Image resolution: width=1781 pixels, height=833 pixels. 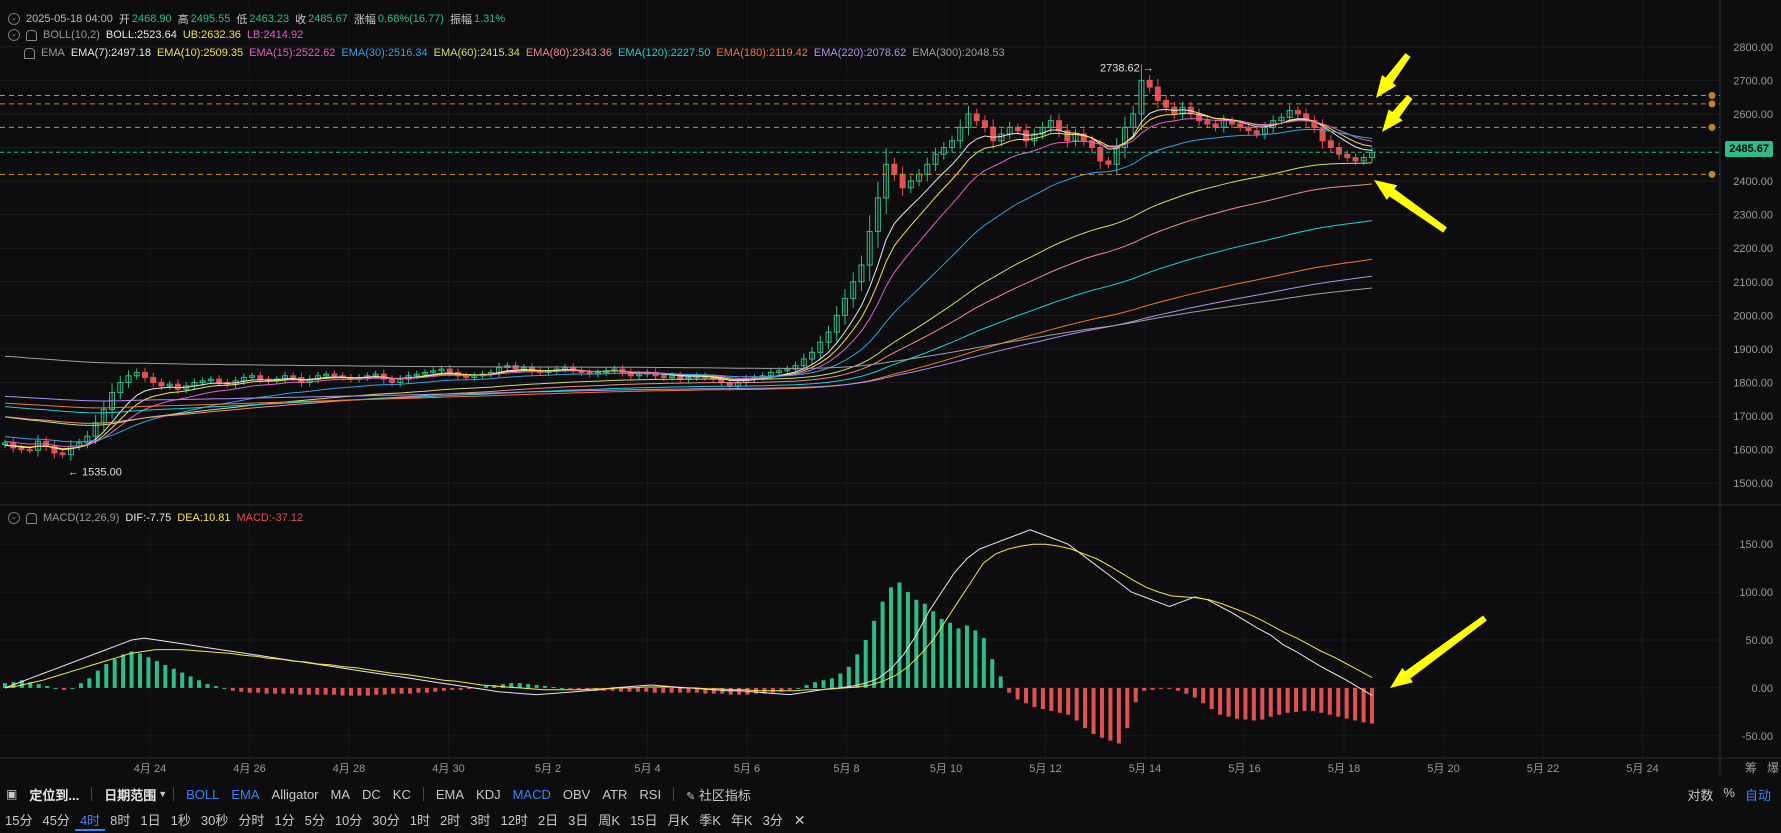 What do you see at coordinates (576, 794) in the screenshot?
I see `sub-indicator-3: OBV` at bounding box center [576, 794].